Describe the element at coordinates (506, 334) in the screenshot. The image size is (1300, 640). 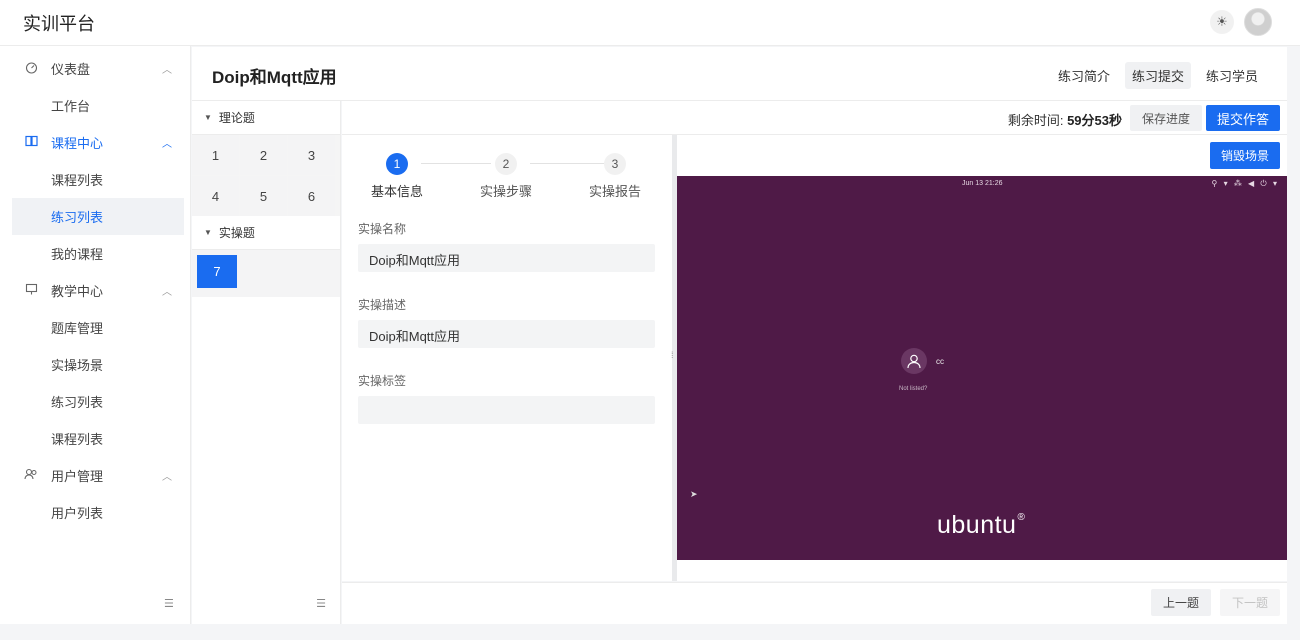
I see `practice-description-field: Doip和Mqtt应用` at that location.